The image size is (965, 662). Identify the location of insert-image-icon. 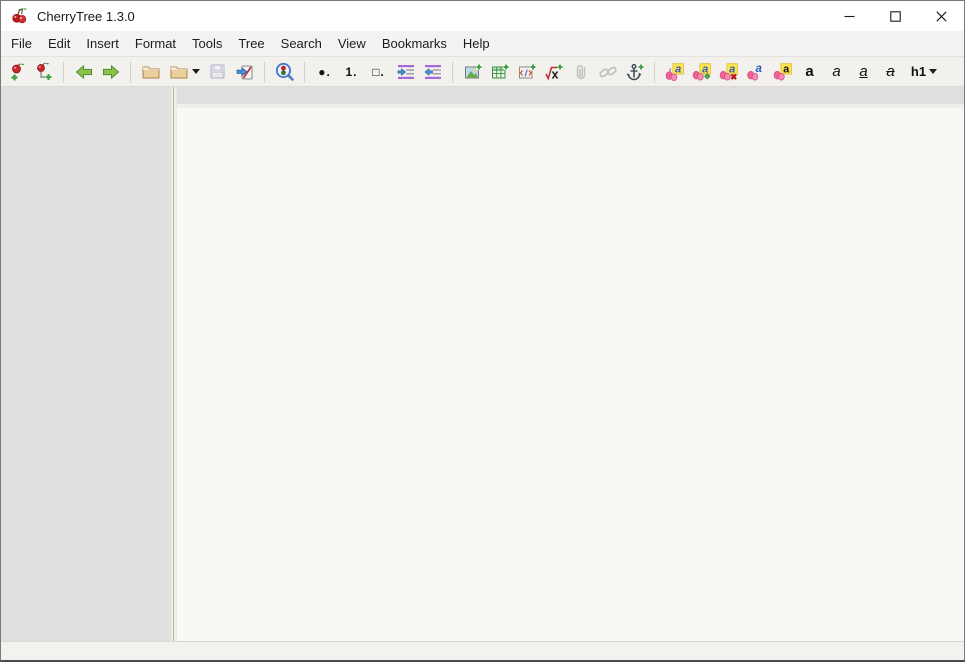
(473, 70).